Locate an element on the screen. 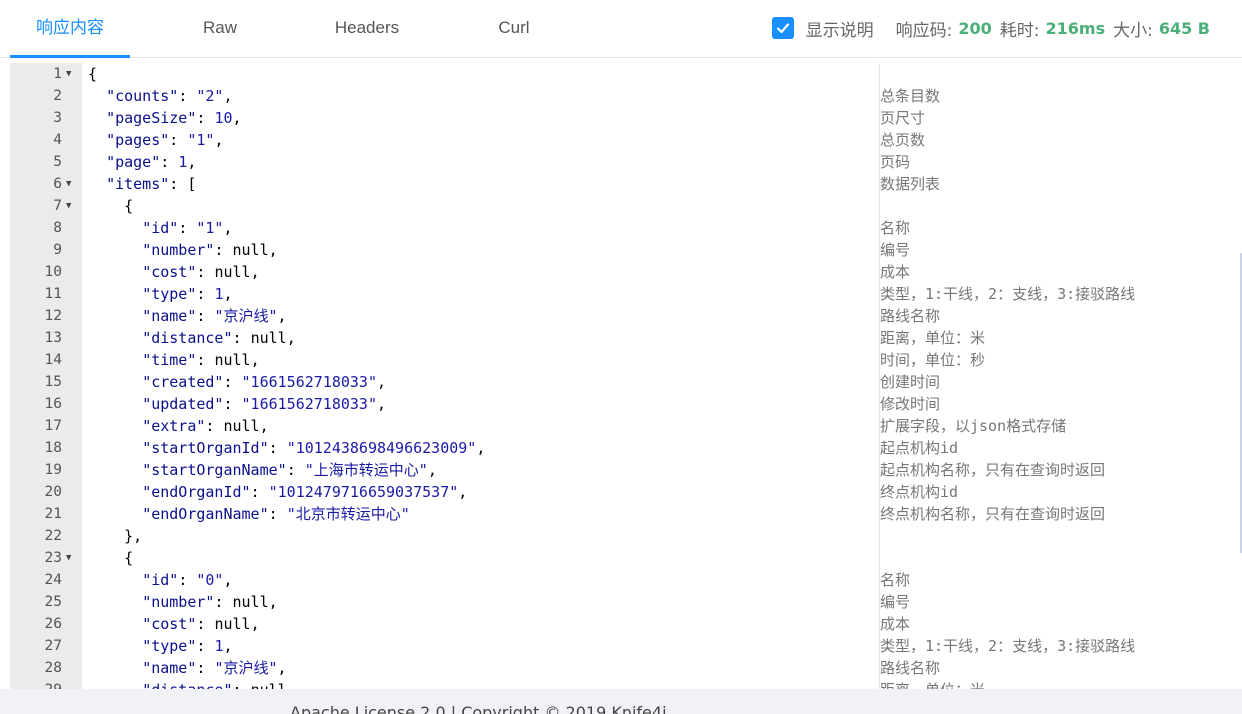  field-description: 时间，单位：秒 is located at coordinates (933, 360).